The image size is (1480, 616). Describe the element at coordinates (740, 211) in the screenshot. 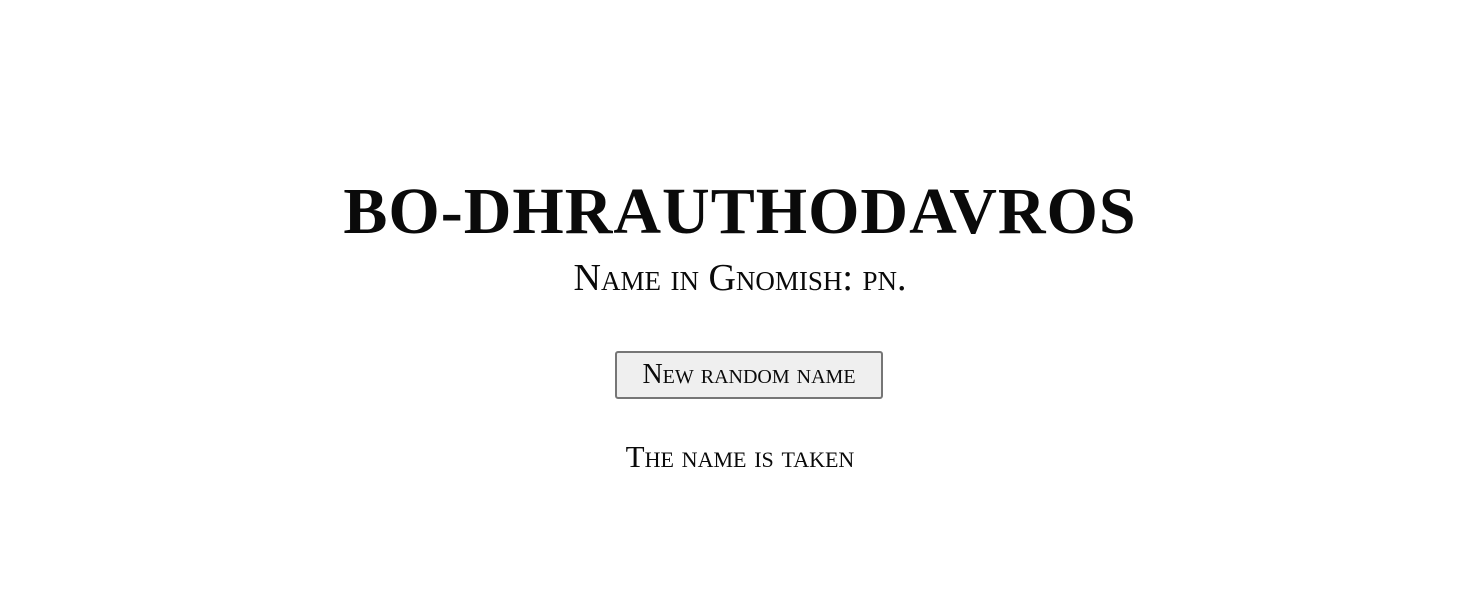

I see `generated-name: BO-DHRAUTHODAVROS` at that location.